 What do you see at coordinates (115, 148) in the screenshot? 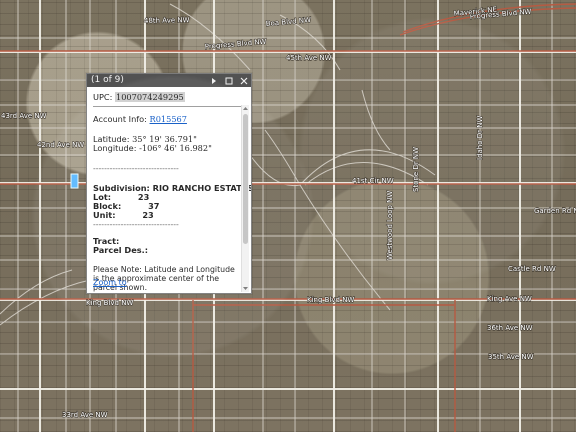
I see `longitude-label: Longitude:` at bounding box center [115, 148].